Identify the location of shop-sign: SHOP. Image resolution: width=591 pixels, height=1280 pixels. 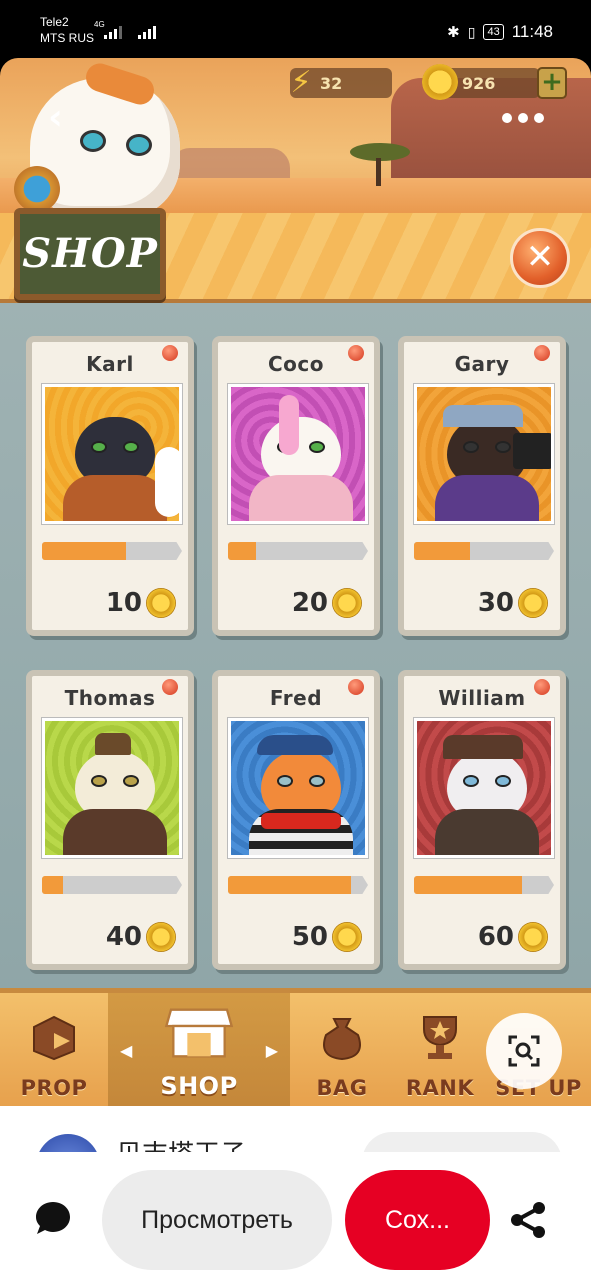
(90, 254).